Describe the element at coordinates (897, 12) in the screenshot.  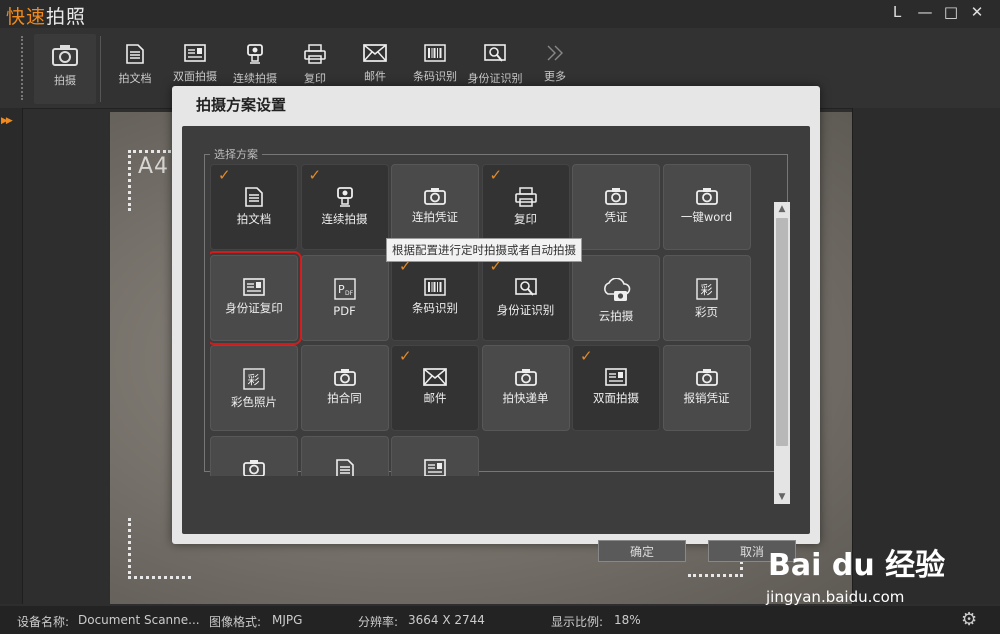
I see `mini-mode-button: L` at that location.